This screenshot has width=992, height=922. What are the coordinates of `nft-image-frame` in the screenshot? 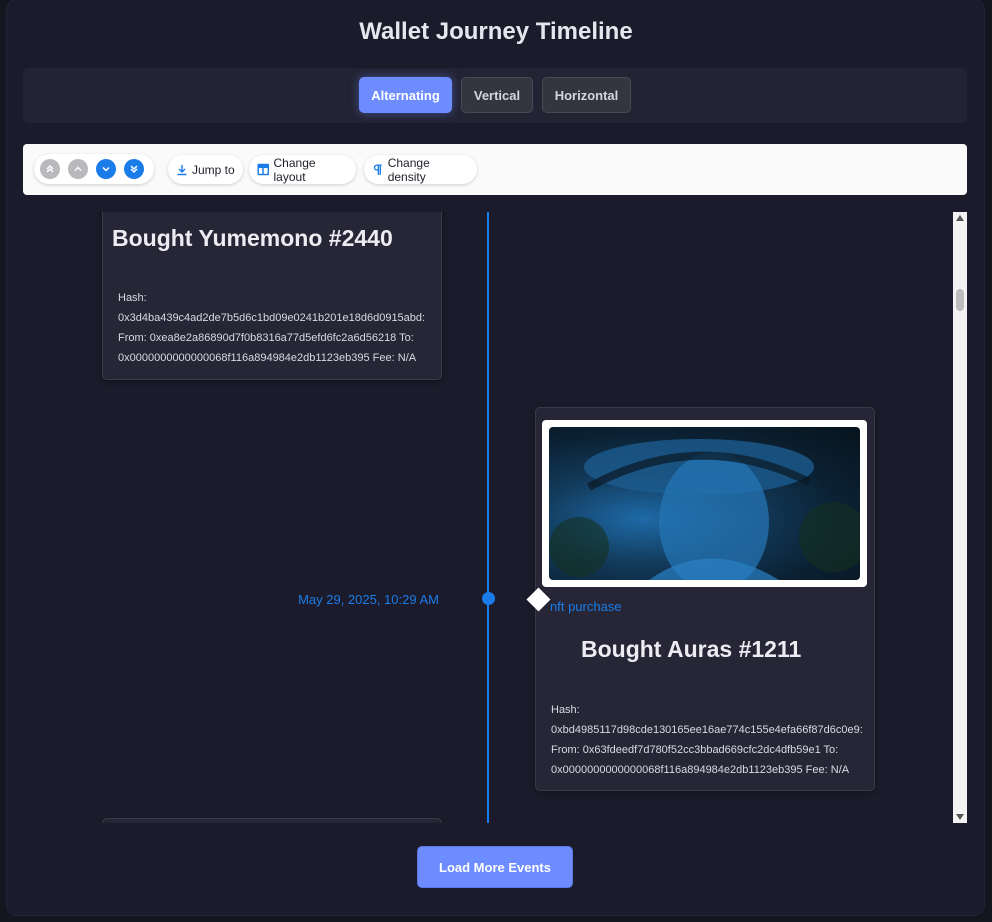 It's located at (704, 503).